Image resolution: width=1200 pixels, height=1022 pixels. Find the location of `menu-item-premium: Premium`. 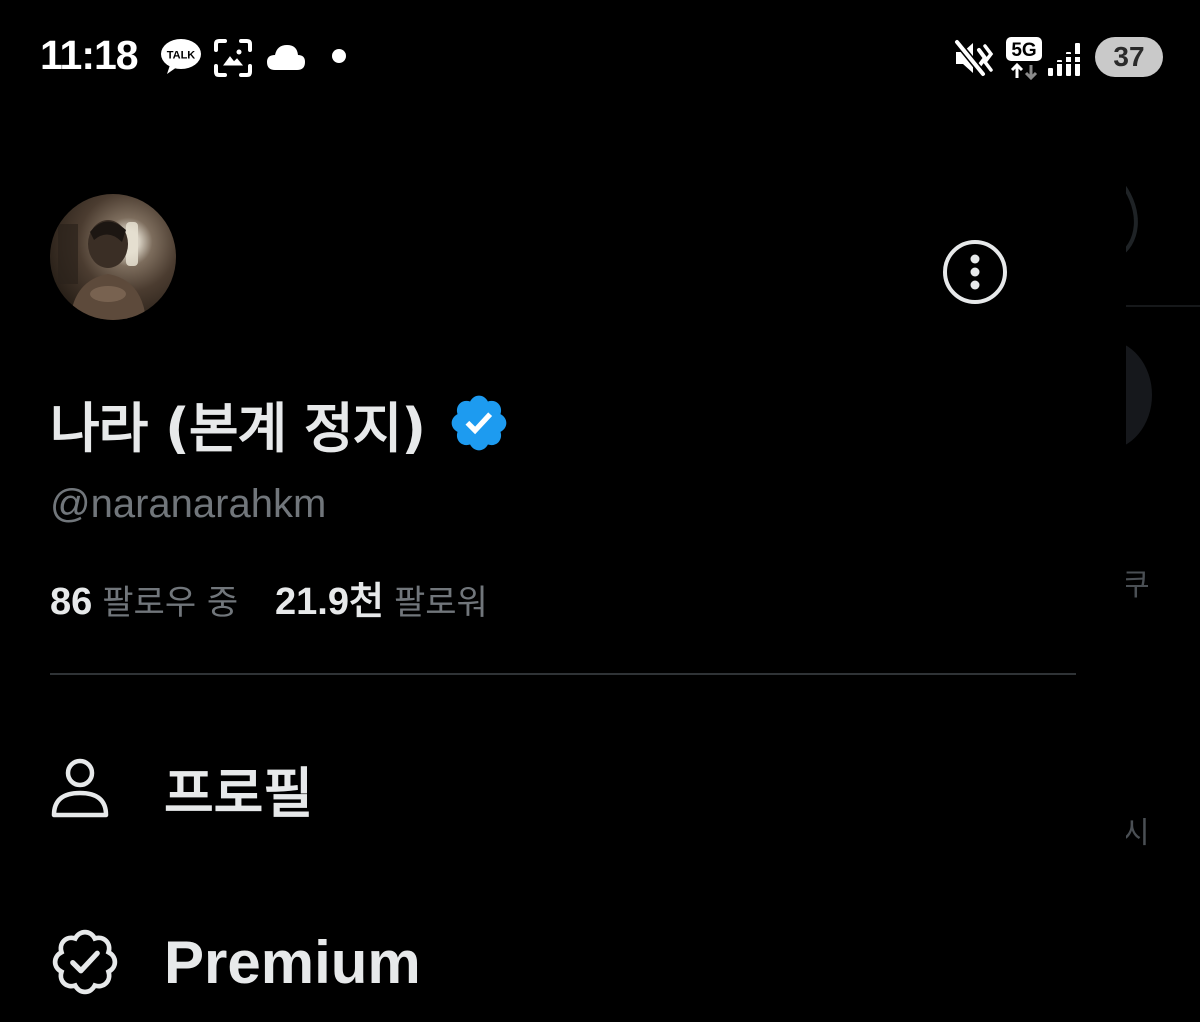

menu-item-premium: Premium is located at coordinates (550, 962).